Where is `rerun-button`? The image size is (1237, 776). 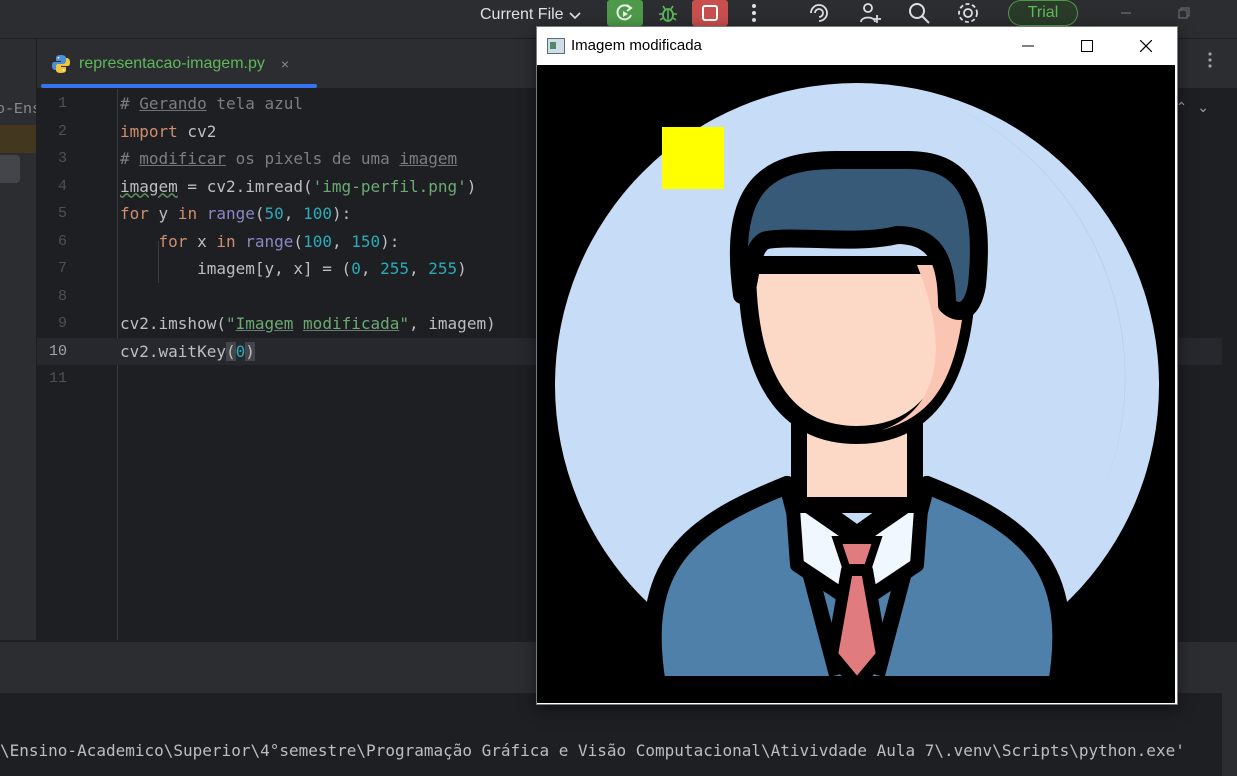 rerun-button is located at coordinates (625, 13).